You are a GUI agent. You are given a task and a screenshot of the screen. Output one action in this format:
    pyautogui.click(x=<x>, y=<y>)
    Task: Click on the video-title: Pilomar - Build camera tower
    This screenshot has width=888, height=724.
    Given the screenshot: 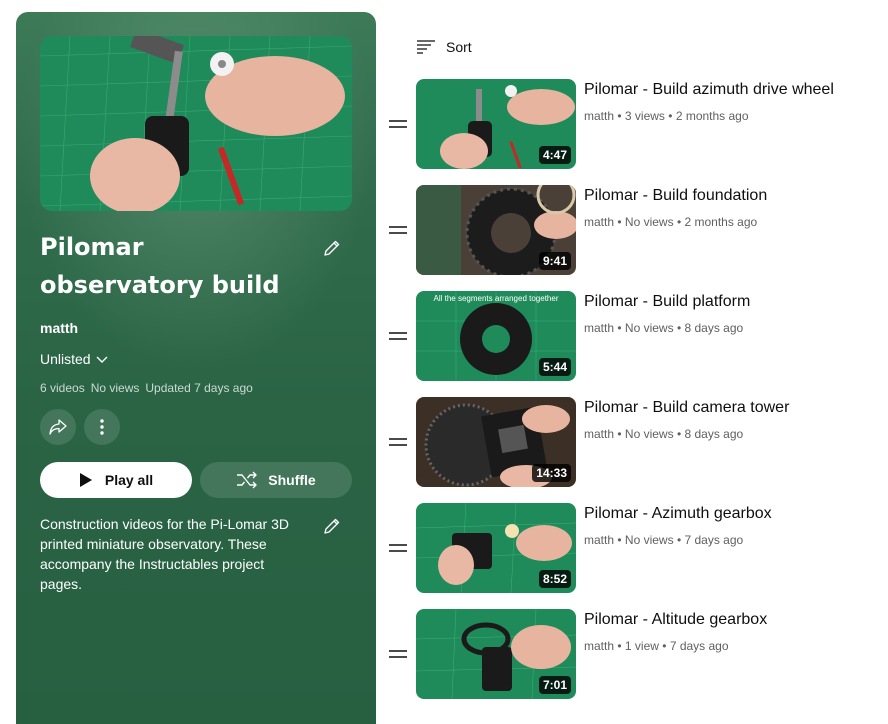 What is the action you would take?
    pyautogui.click(x=729, y=408)
    